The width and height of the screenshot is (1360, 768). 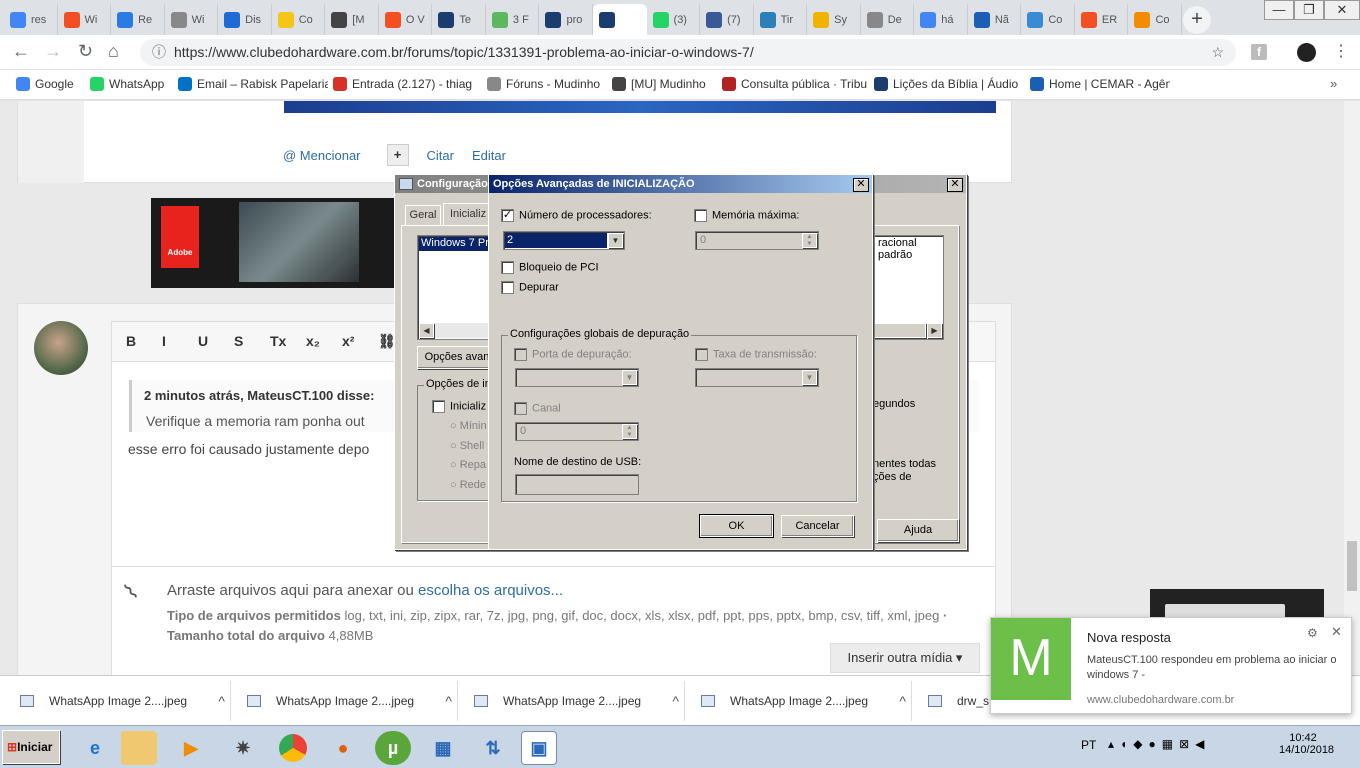 What do you see at coordinates (1279, 10) in the screenshot?
I see `minimize-button: —` at bounding box center [1279, 10].